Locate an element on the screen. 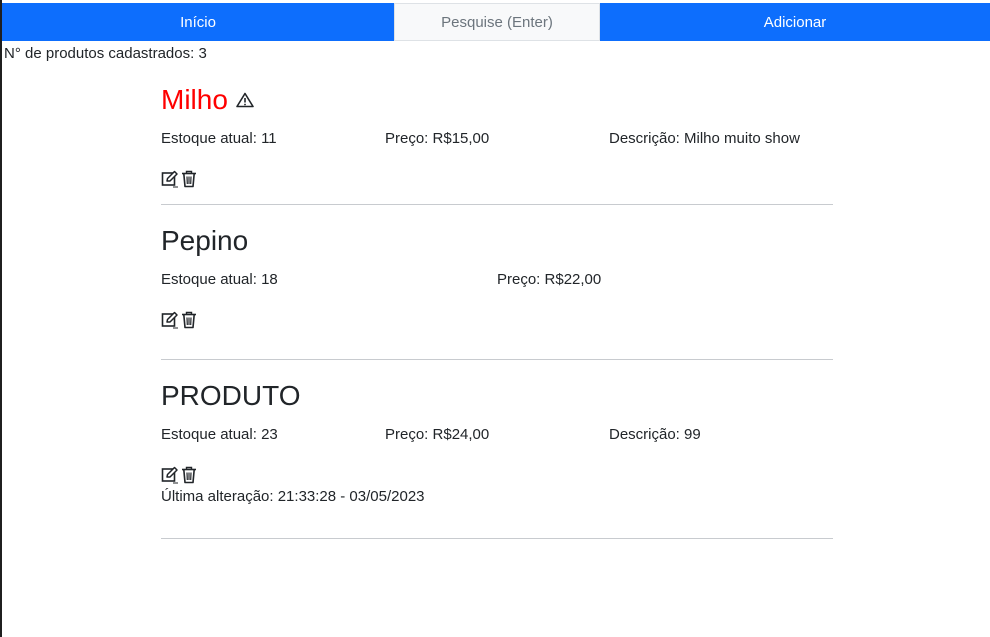 The height and width of the screenshot is (637, 990). add-button: Adicionar is located at coordinates (795, 22).